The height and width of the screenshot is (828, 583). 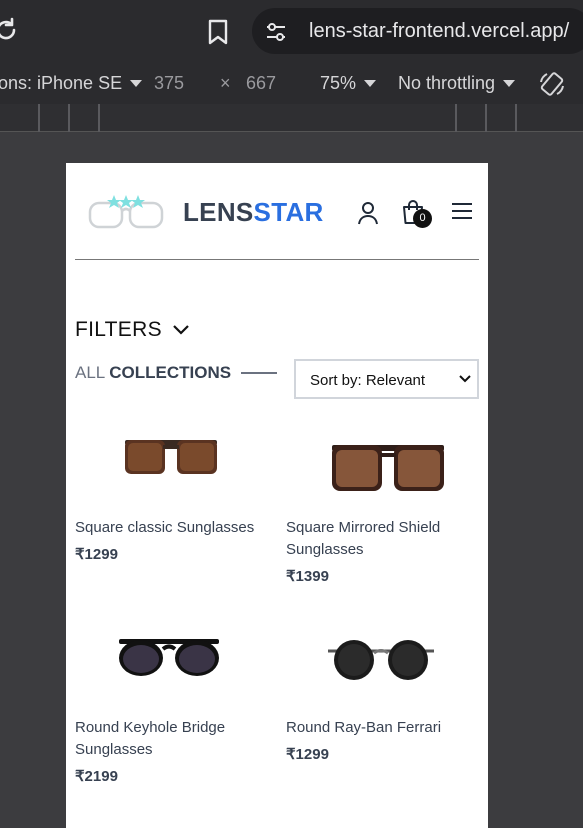 I want to click on throttling-value: No throttling, so click(x=447, y=83).